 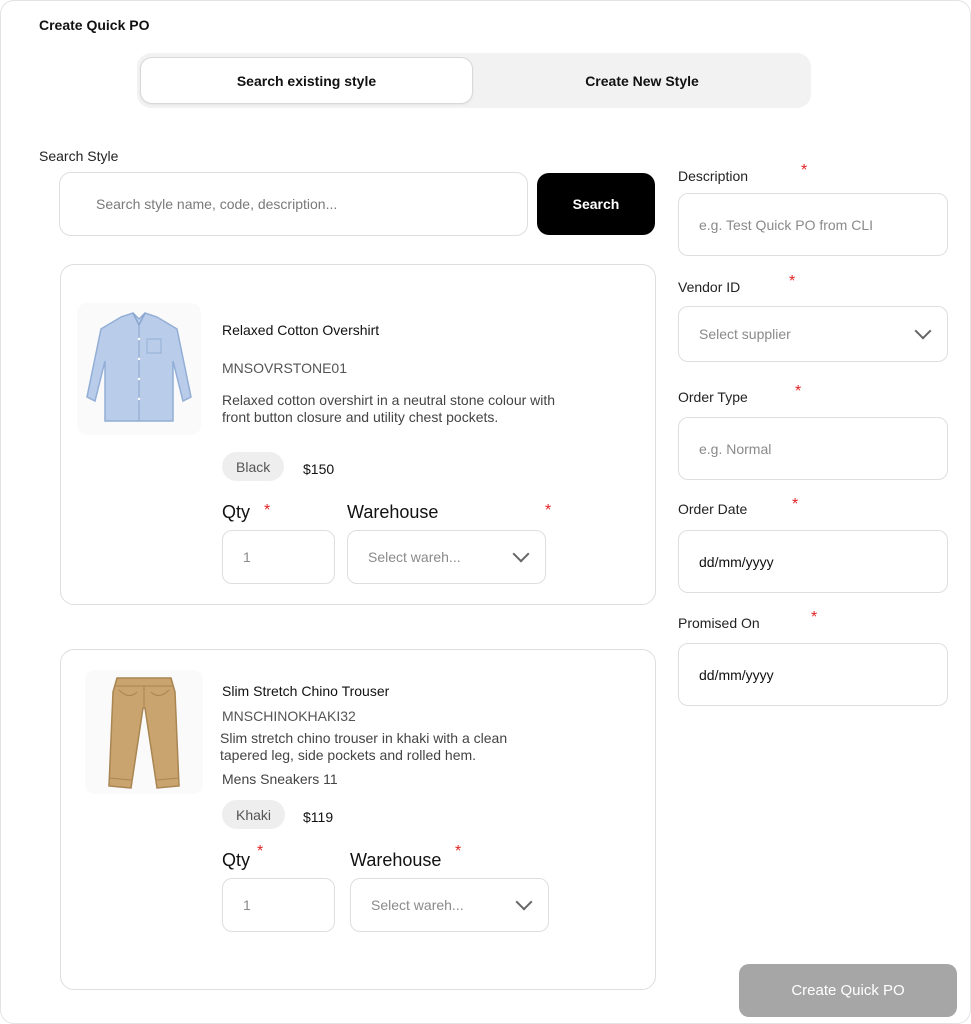 I want to click on promised-on-value: dd/mm/yyyy, so click(x=736, y=674).